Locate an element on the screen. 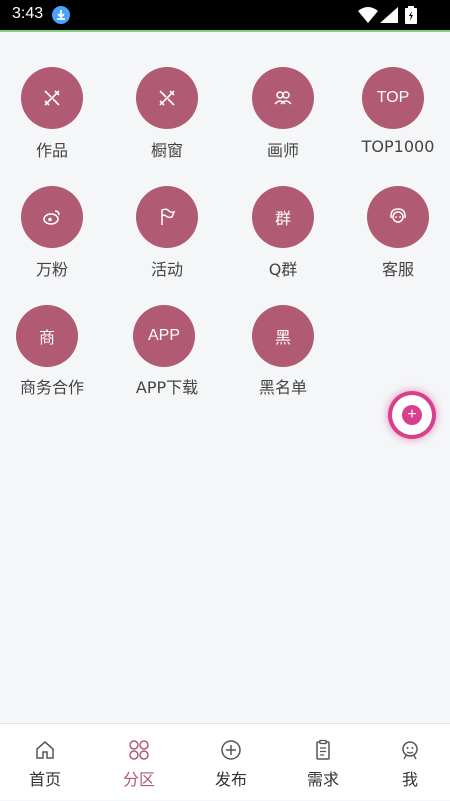 The image size is (450, 801). grid-label: 活动 is located at coordinates (167, 269).